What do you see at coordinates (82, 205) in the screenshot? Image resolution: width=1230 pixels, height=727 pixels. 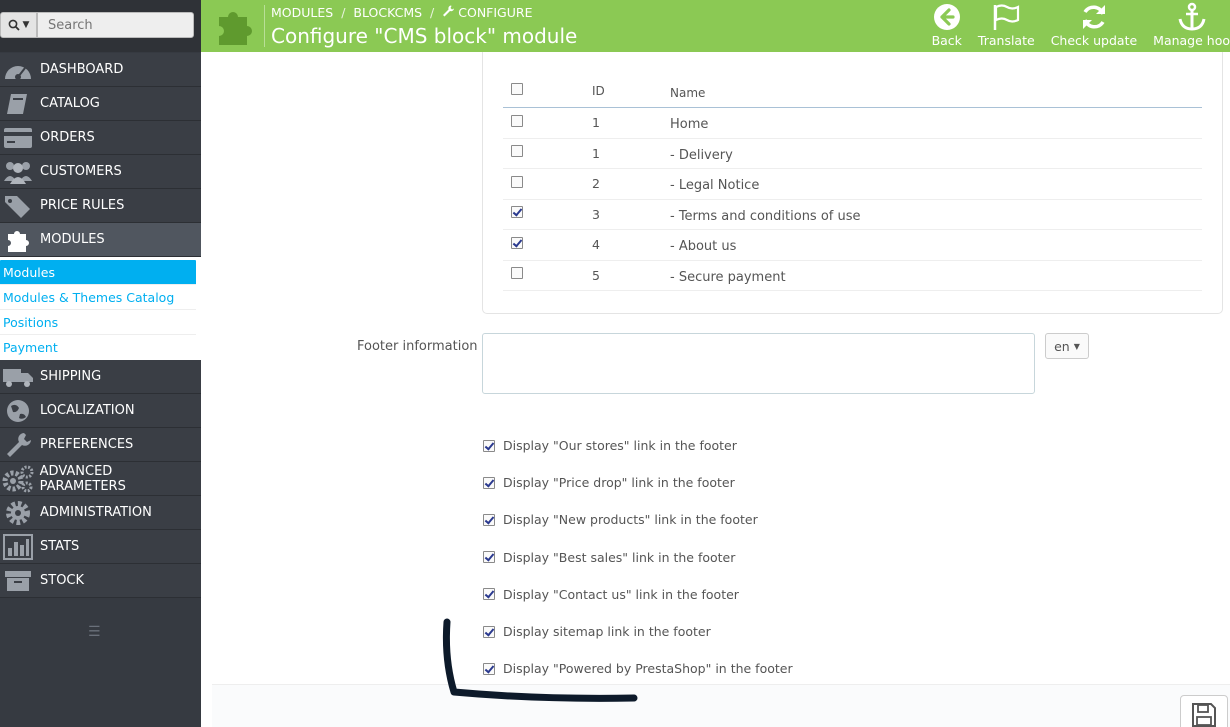 I see `sidebar-item-label: PRICE RULES` at bounding box center [82, 205].